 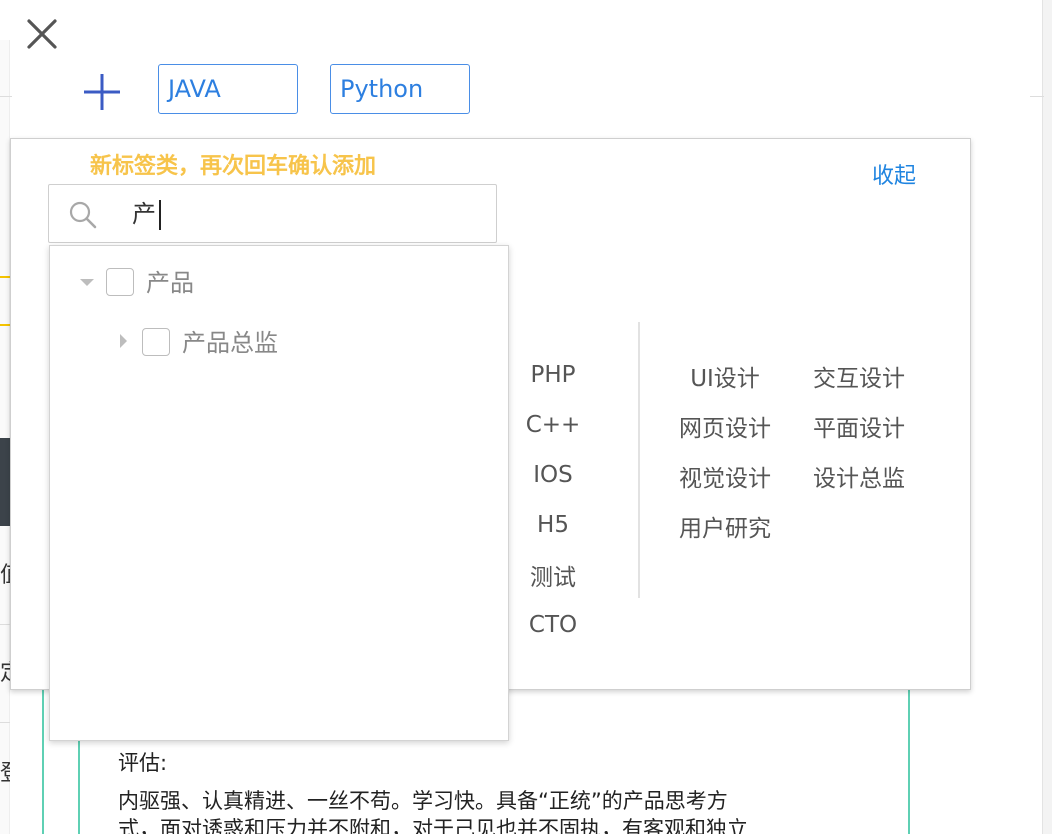 What do you see at coordinates (5, 482) in the screenshot?
I see `background-dark-block` at bounding box center [5, 482].